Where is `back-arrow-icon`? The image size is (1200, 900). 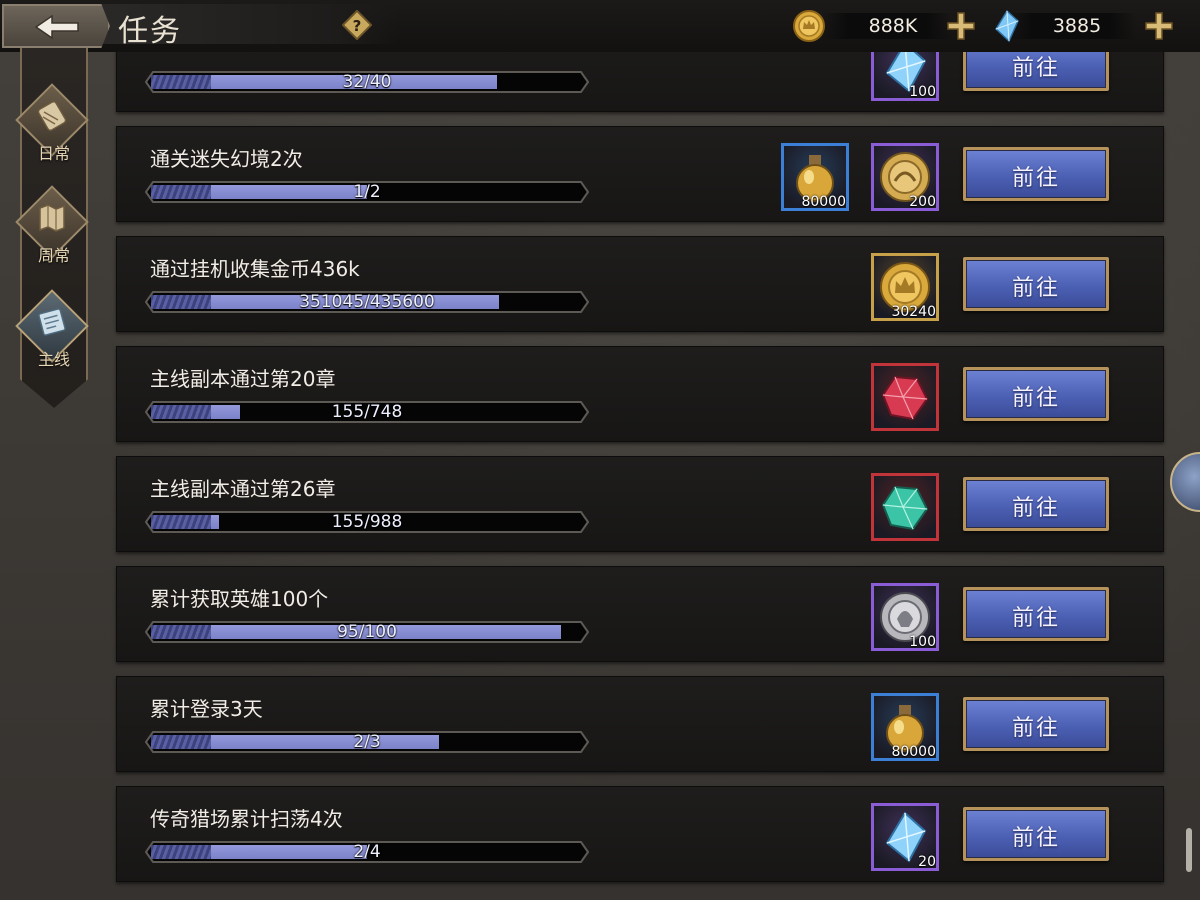
back-arrow-icon is located at coordinates (56, 27).